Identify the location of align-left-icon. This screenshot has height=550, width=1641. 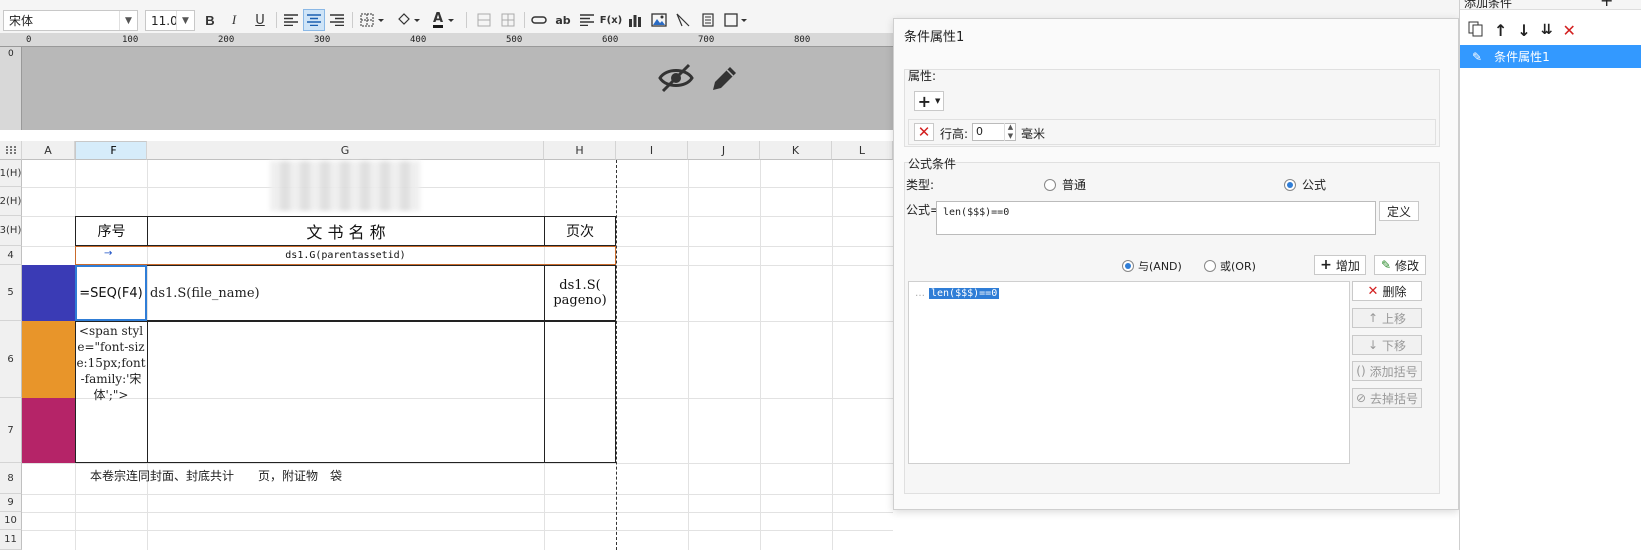
(291, 20).